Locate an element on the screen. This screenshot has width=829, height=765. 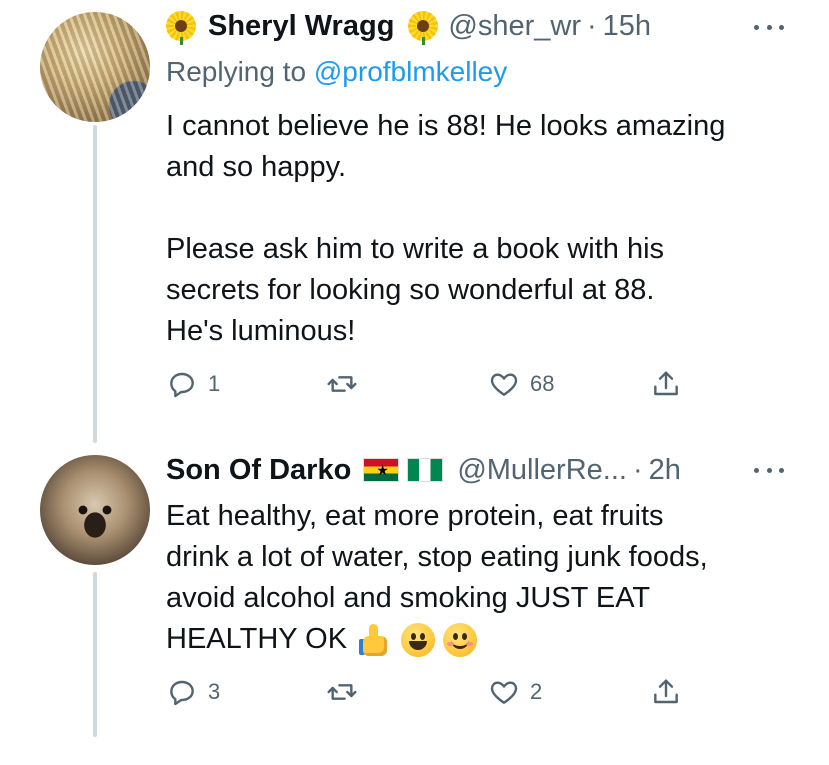
nigeria-flag-icon is located at coordinates (425, 470).